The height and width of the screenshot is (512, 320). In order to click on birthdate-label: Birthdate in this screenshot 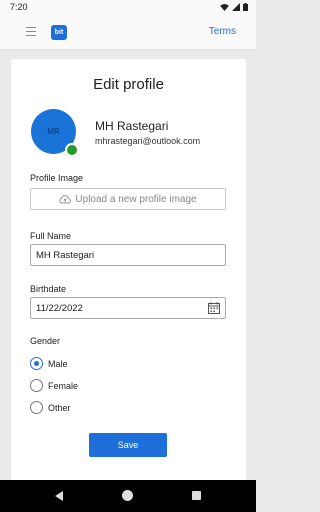, I will do `click(48, 289)`.